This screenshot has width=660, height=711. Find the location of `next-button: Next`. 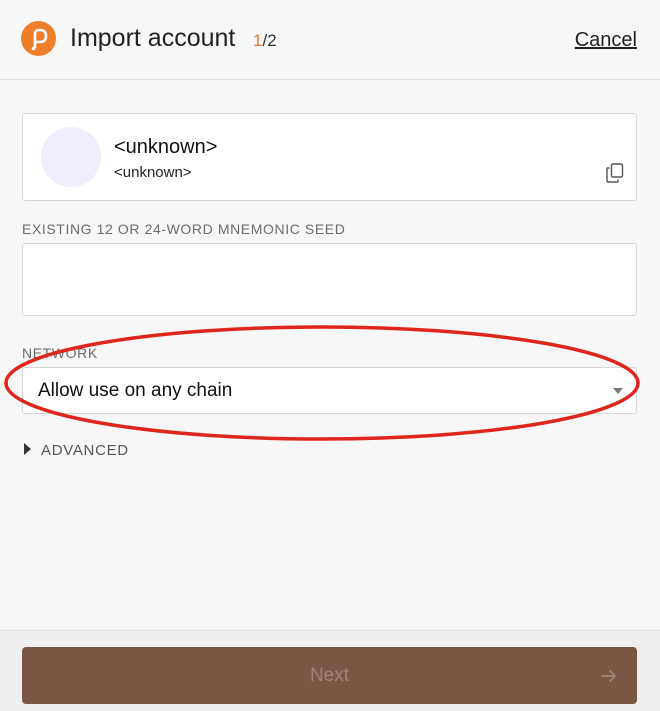

next-button: Next is located at coordinates (329, 675).